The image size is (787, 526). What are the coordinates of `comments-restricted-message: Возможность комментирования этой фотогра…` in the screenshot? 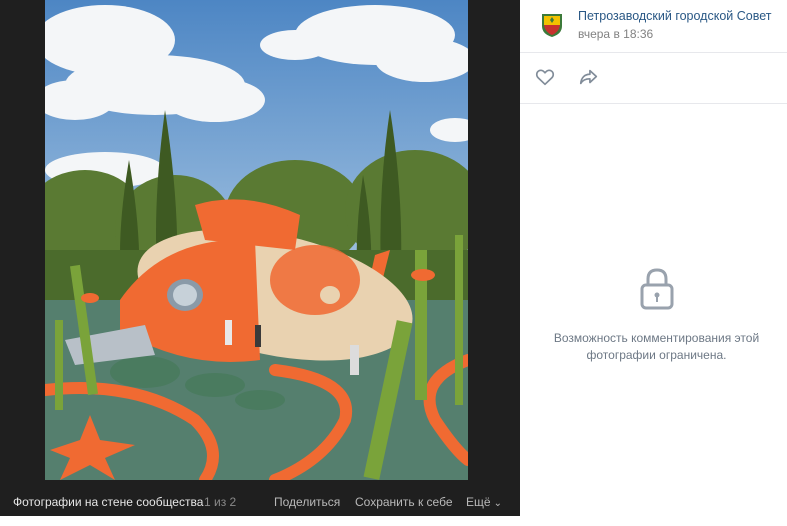 It's located at (656, 346).